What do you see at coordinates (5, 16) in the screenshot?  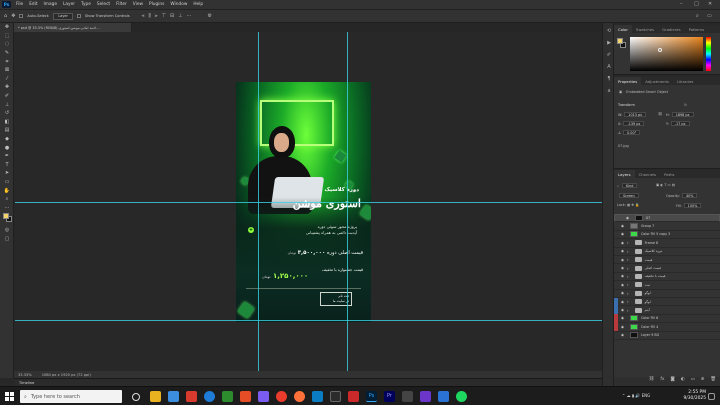 I see `home-icon: ⌂` at bounding box center [5, 16].